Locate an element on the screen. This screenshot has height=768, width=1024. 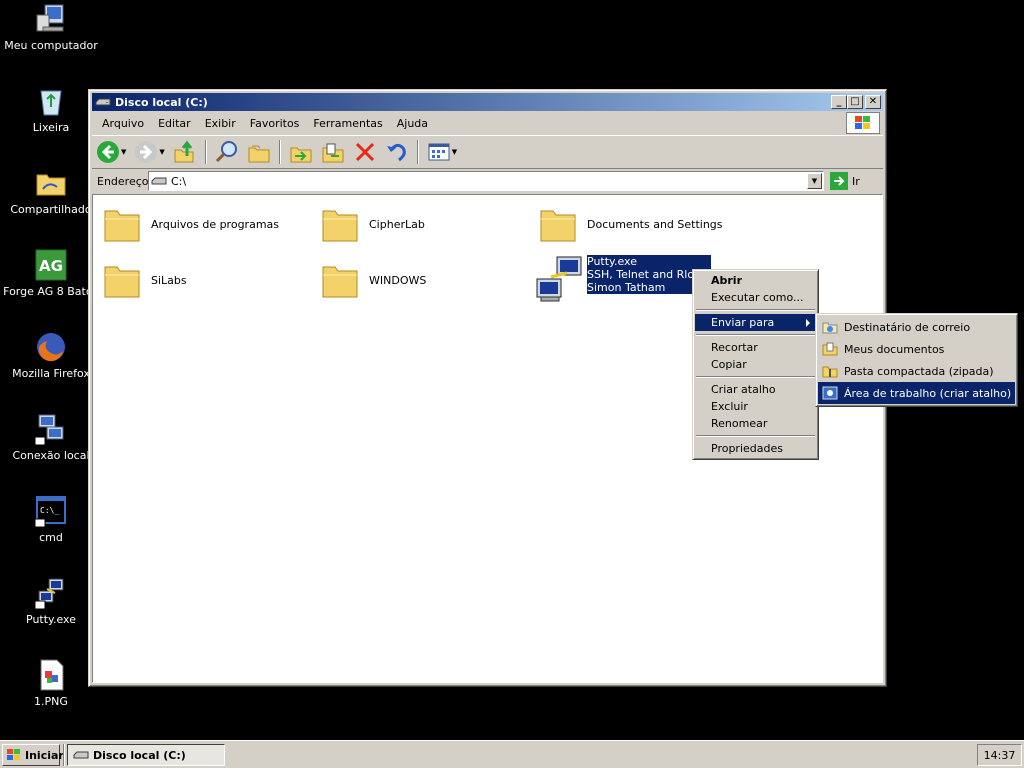
mail-recipient-icon is located at coordinates (830, 327).